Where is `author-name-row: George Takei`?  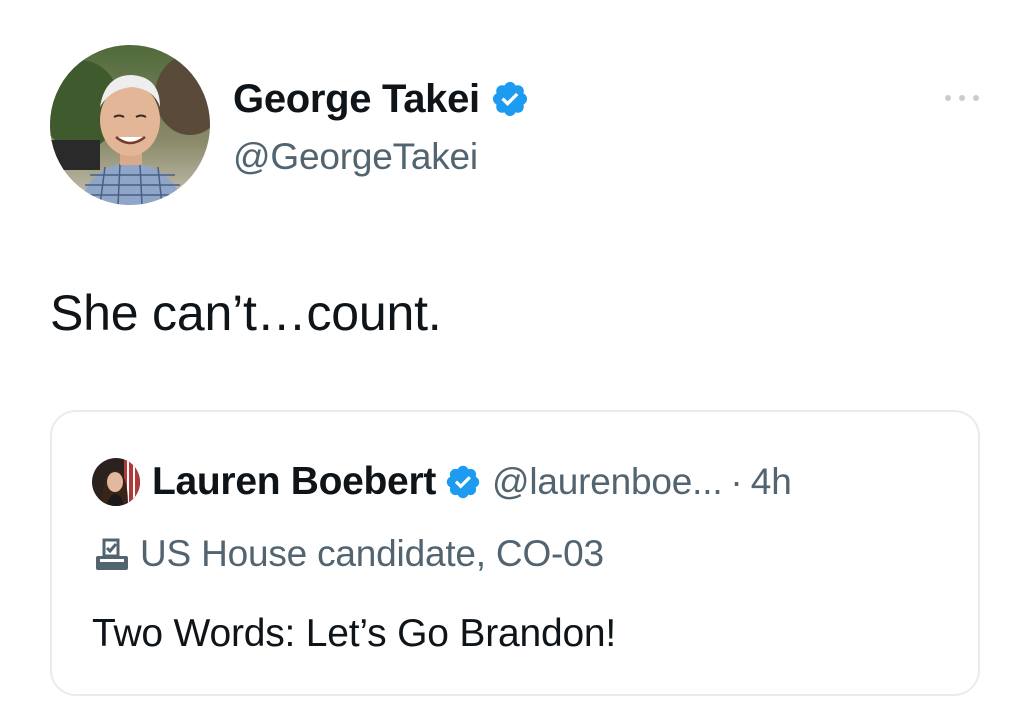 author-name-row: George Takei is located at coordinates (381, 99).